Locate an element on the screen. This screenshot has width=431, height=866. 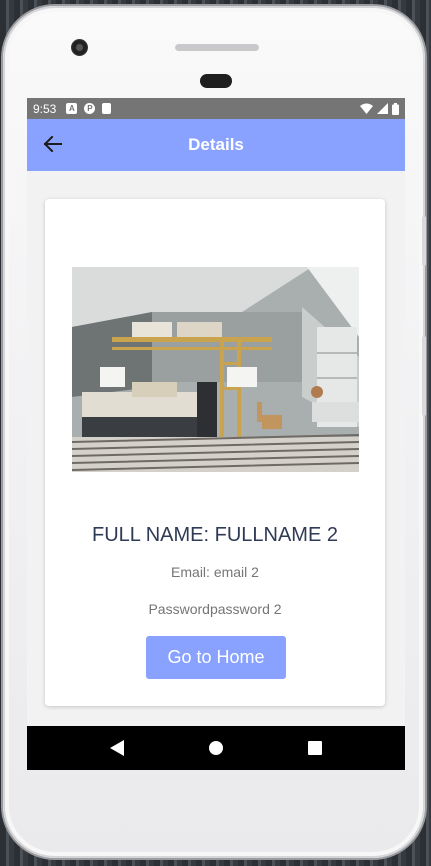
sd-card-icon is located at coordinates (107, 108).